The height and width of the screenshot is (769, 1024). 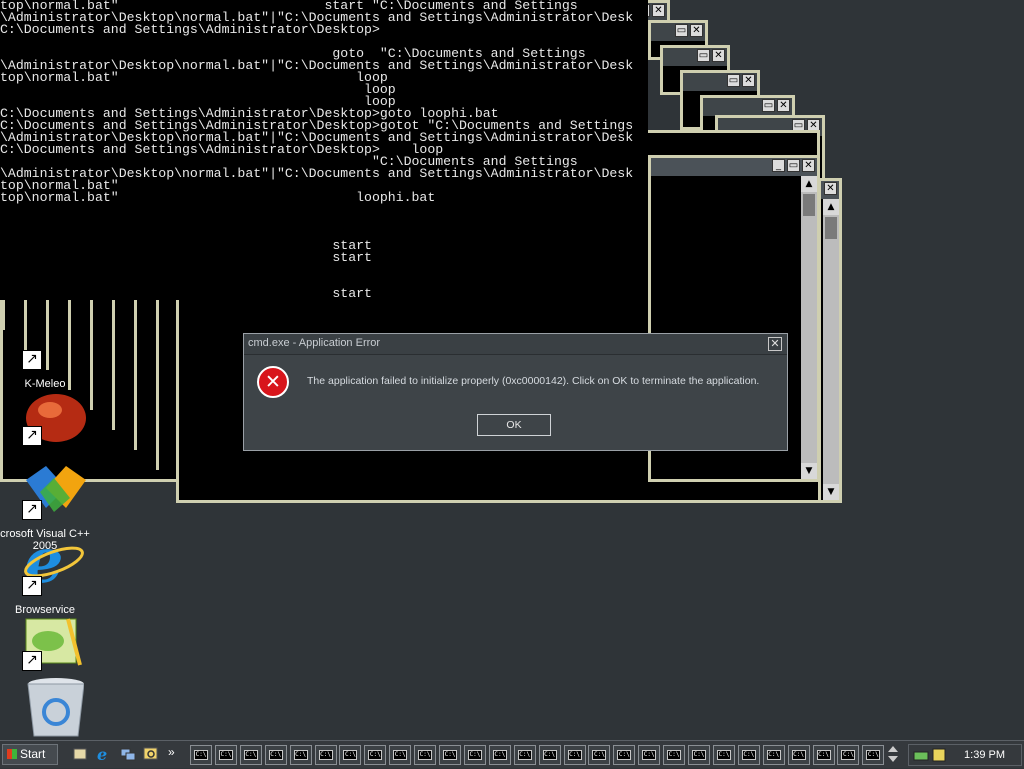 What do you see at coordinates (273, 382) in the screenshot?
I see `error-x-icon: ✕` at bounding box center [273, 382].